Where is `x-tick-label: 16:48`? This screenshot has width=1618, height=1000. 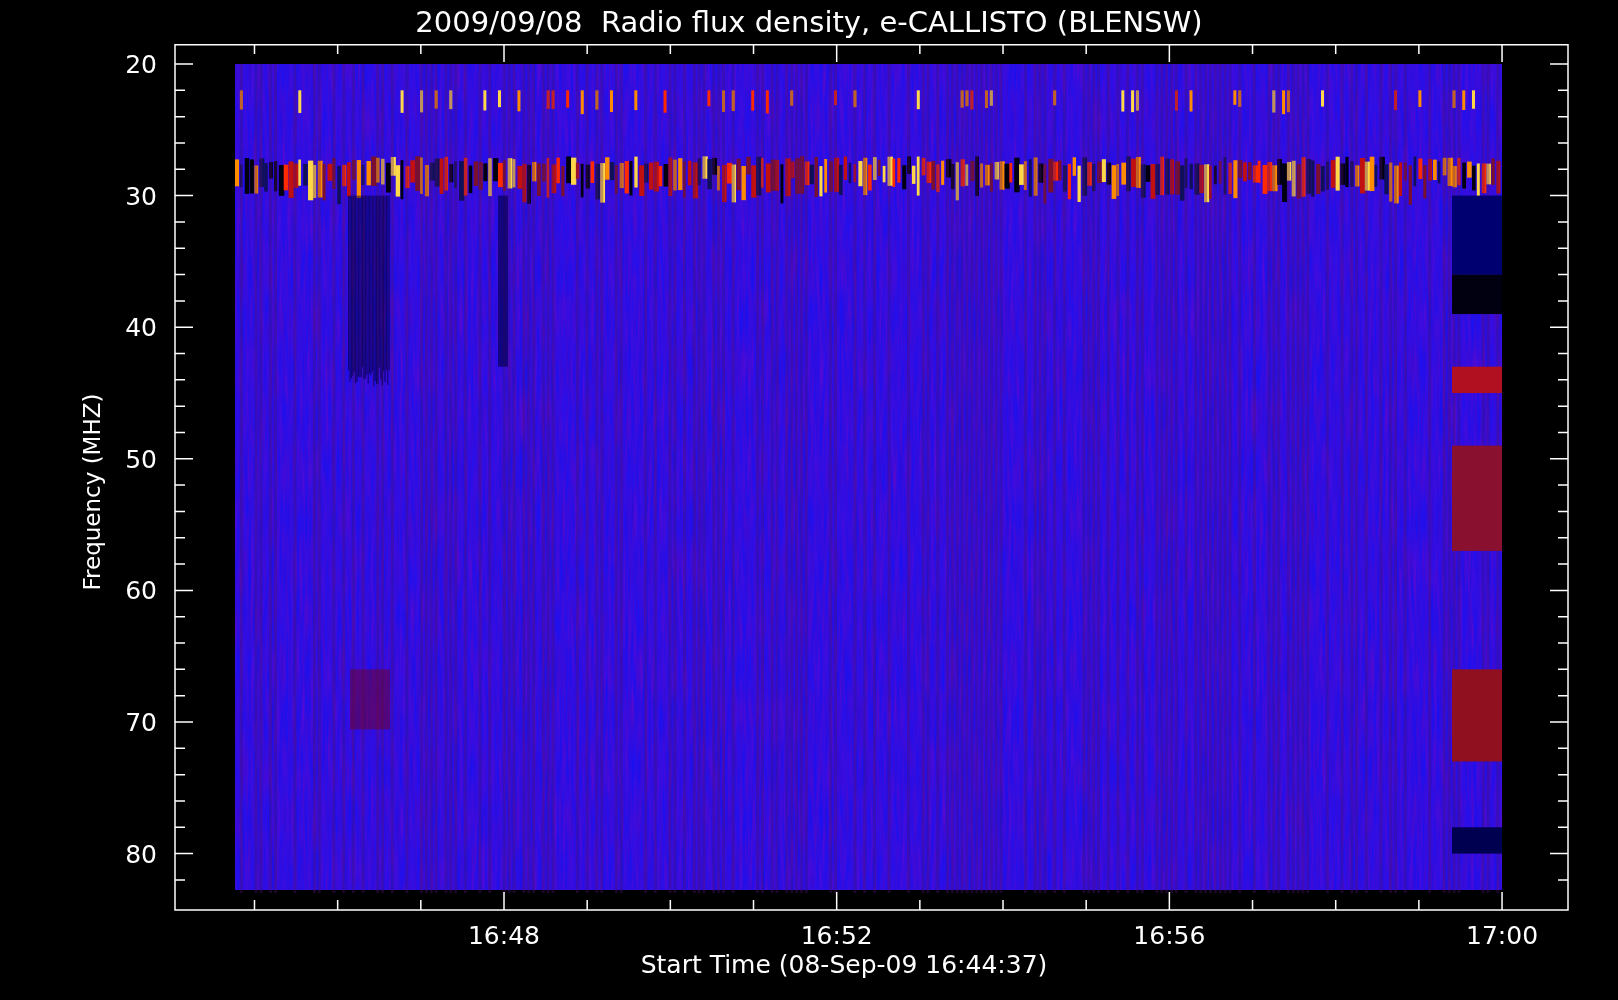
x-tick-label: 16:48 is located at coordinates (504, 935).